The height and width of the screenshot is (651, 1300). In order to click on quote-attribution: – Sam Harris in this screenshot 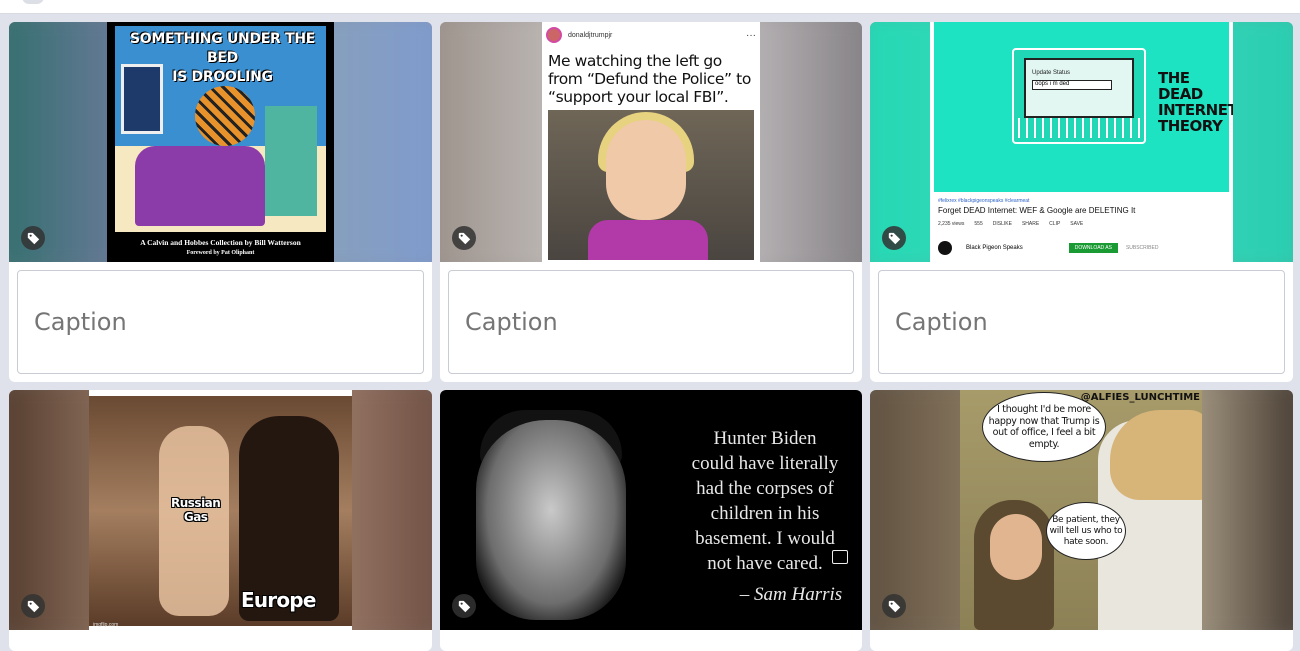, I will do `click(791, 594)`.